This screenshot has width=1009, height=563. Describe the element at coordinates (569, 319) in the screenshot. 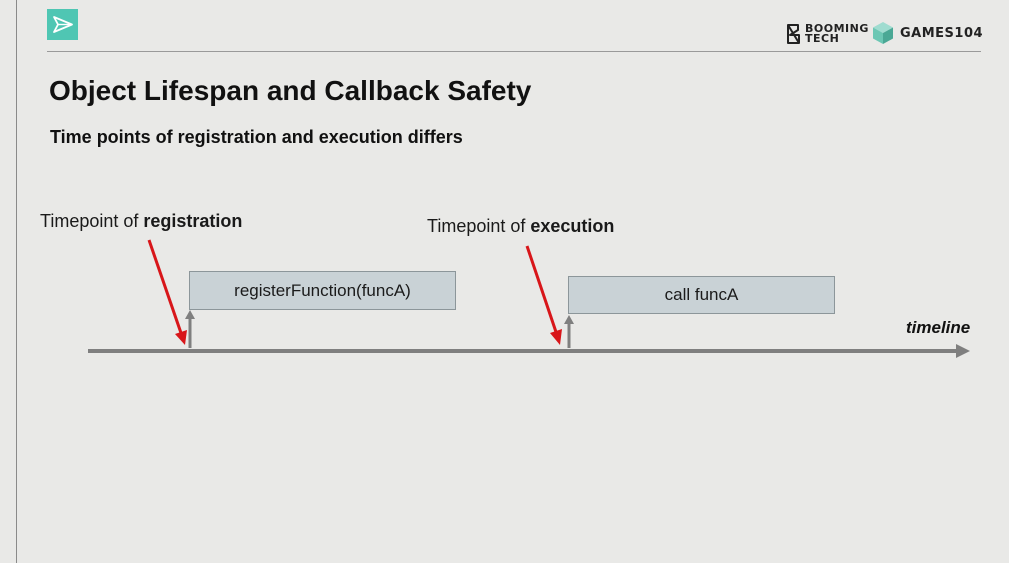

I see `execution-tick-head` at that location.